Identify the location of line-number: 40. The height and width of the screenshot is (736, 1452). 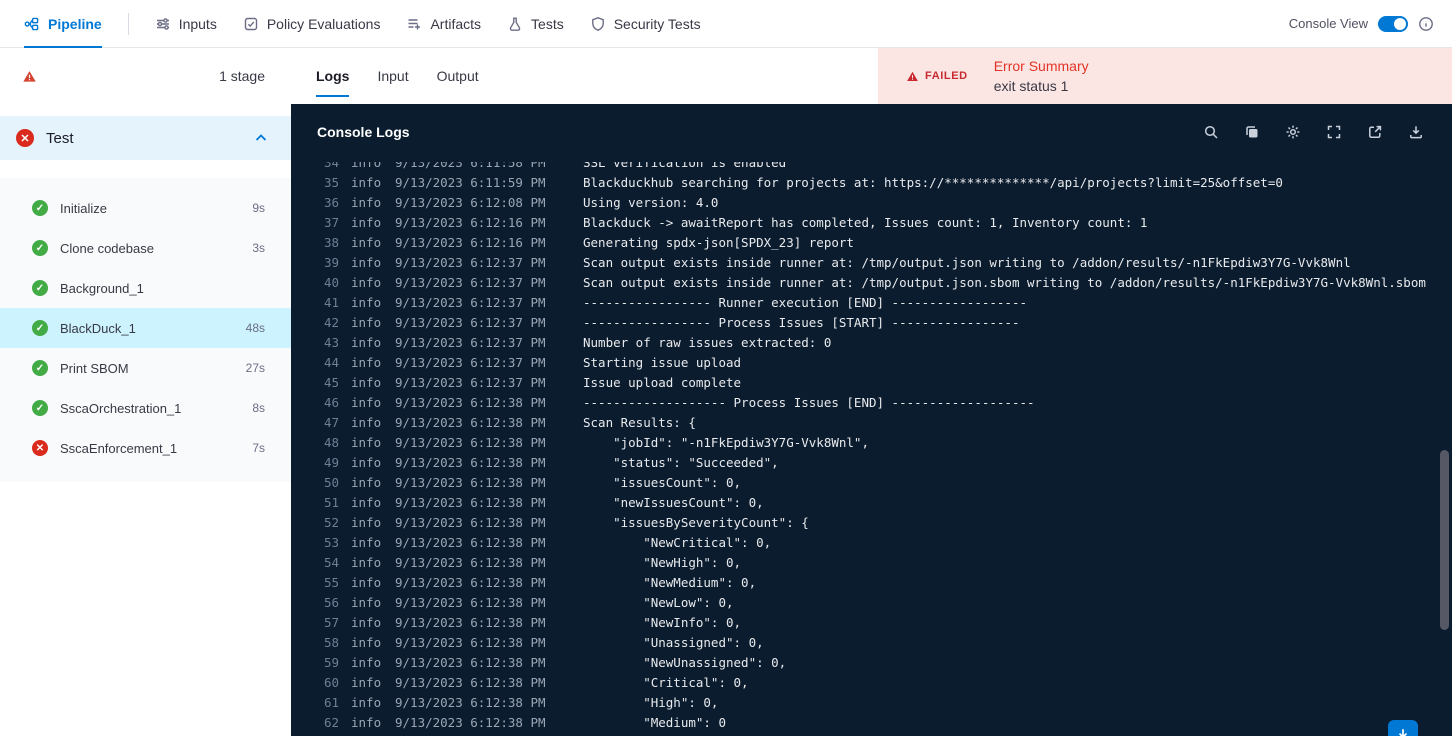
(331, 282).